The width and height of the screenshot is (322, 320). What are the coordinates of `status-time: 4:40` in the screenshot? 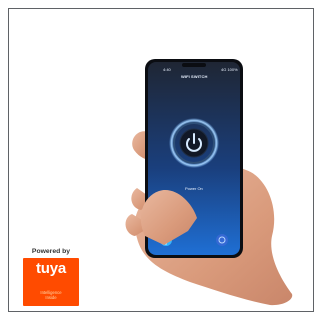 It's located at (167, 69).